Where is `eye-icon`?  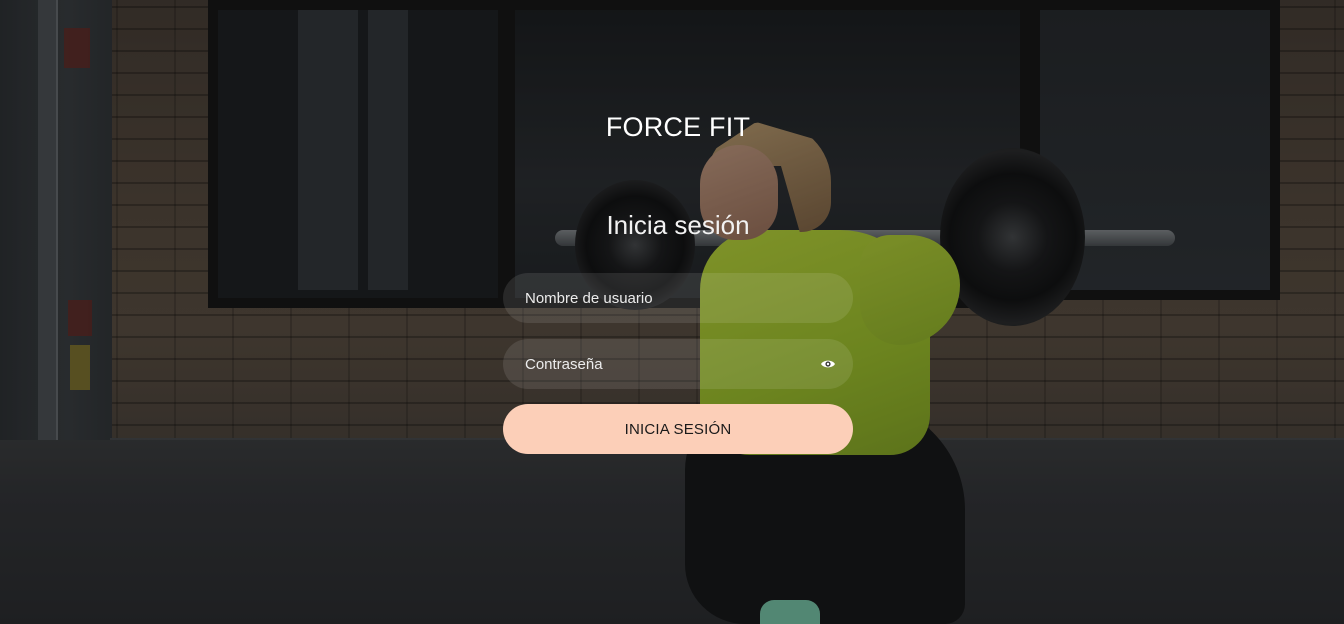 eye-icon is located at coordinates (828, 364).